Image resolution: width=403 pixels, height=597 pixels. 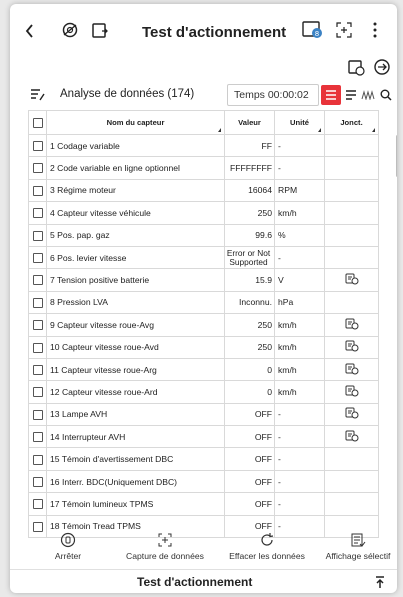 What do you see at coordinates (68, 546) in the screenshot?
I see `stop-button: Arrêter` at bounding box center [68, 546].